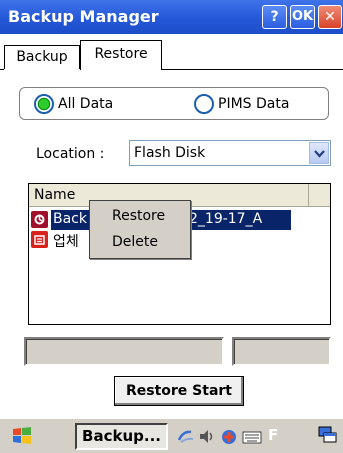  What do you see at coordinates (229, 437) in the screenshot?
I see `sync-icon` at bounding box center [229, 437].